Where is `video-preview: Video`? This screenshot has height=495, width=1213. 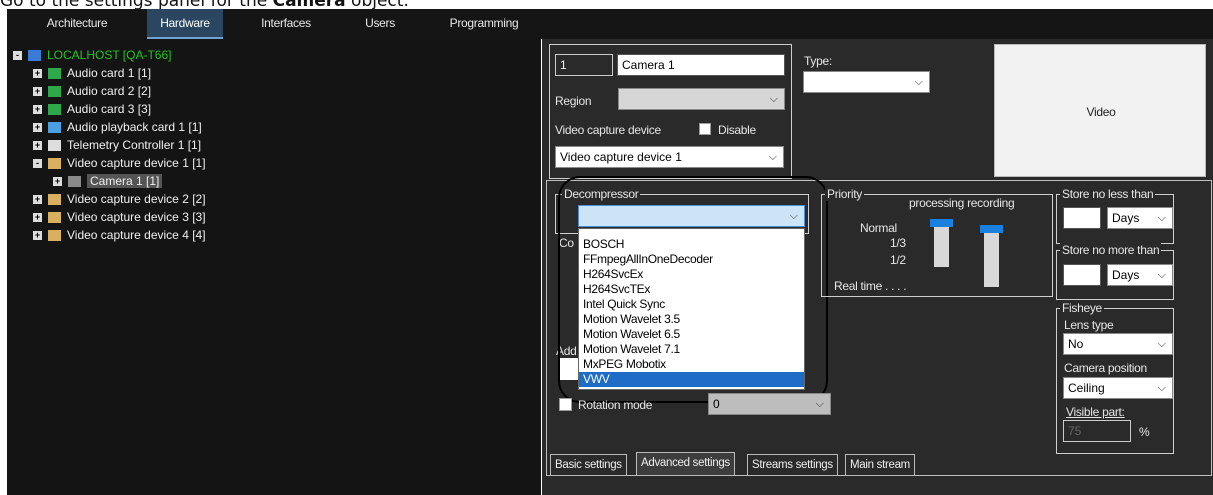
video-preview: Video is located at coordinates (1100, 110).